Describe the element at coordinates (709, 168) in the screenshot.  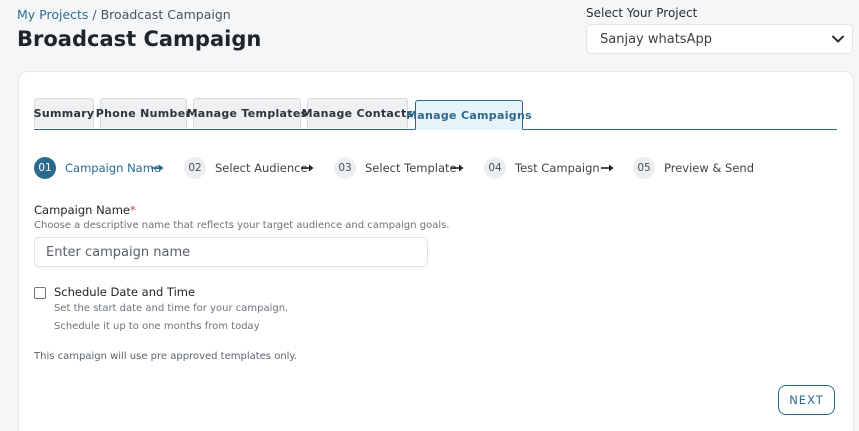
I see `step-label: Preview & Send` at that location.